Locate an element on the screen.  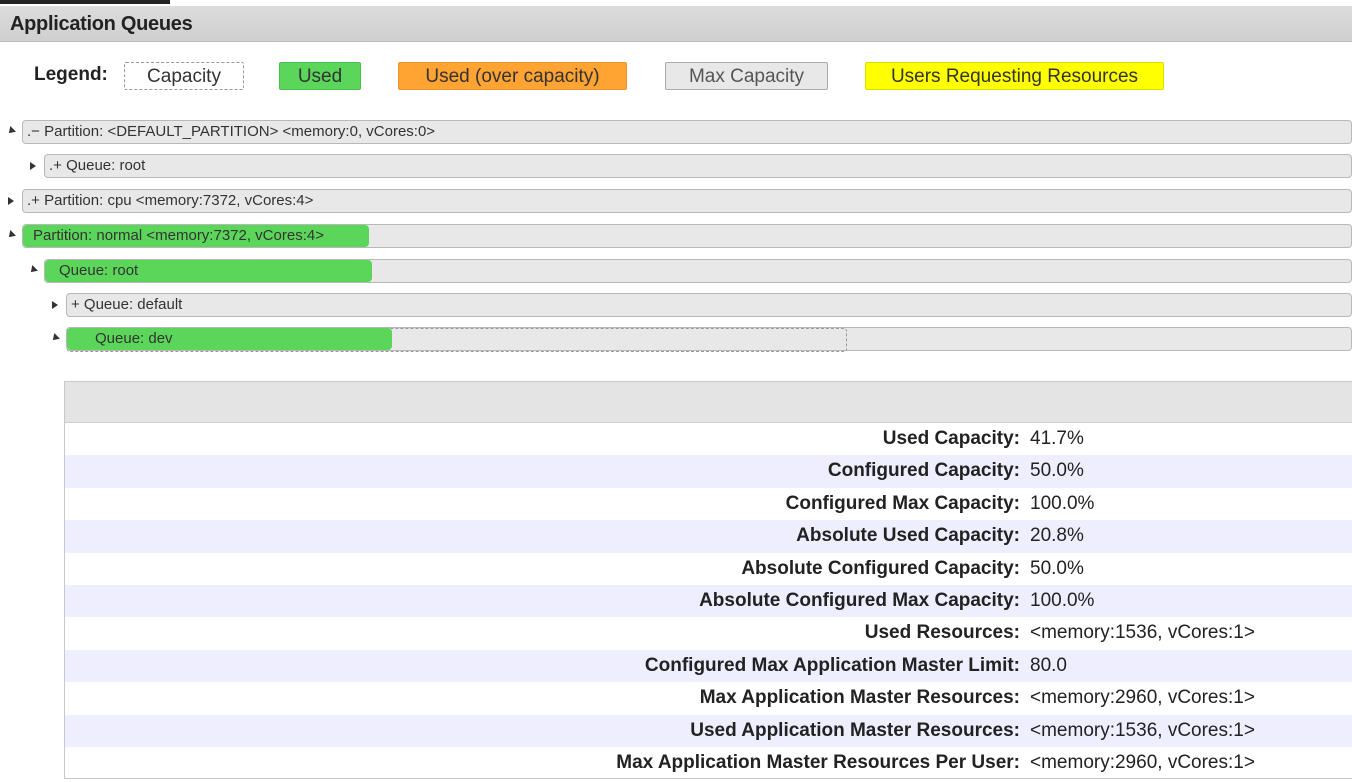
detail-label: Configured Max Capacity: is located at coordinates (902, 503).